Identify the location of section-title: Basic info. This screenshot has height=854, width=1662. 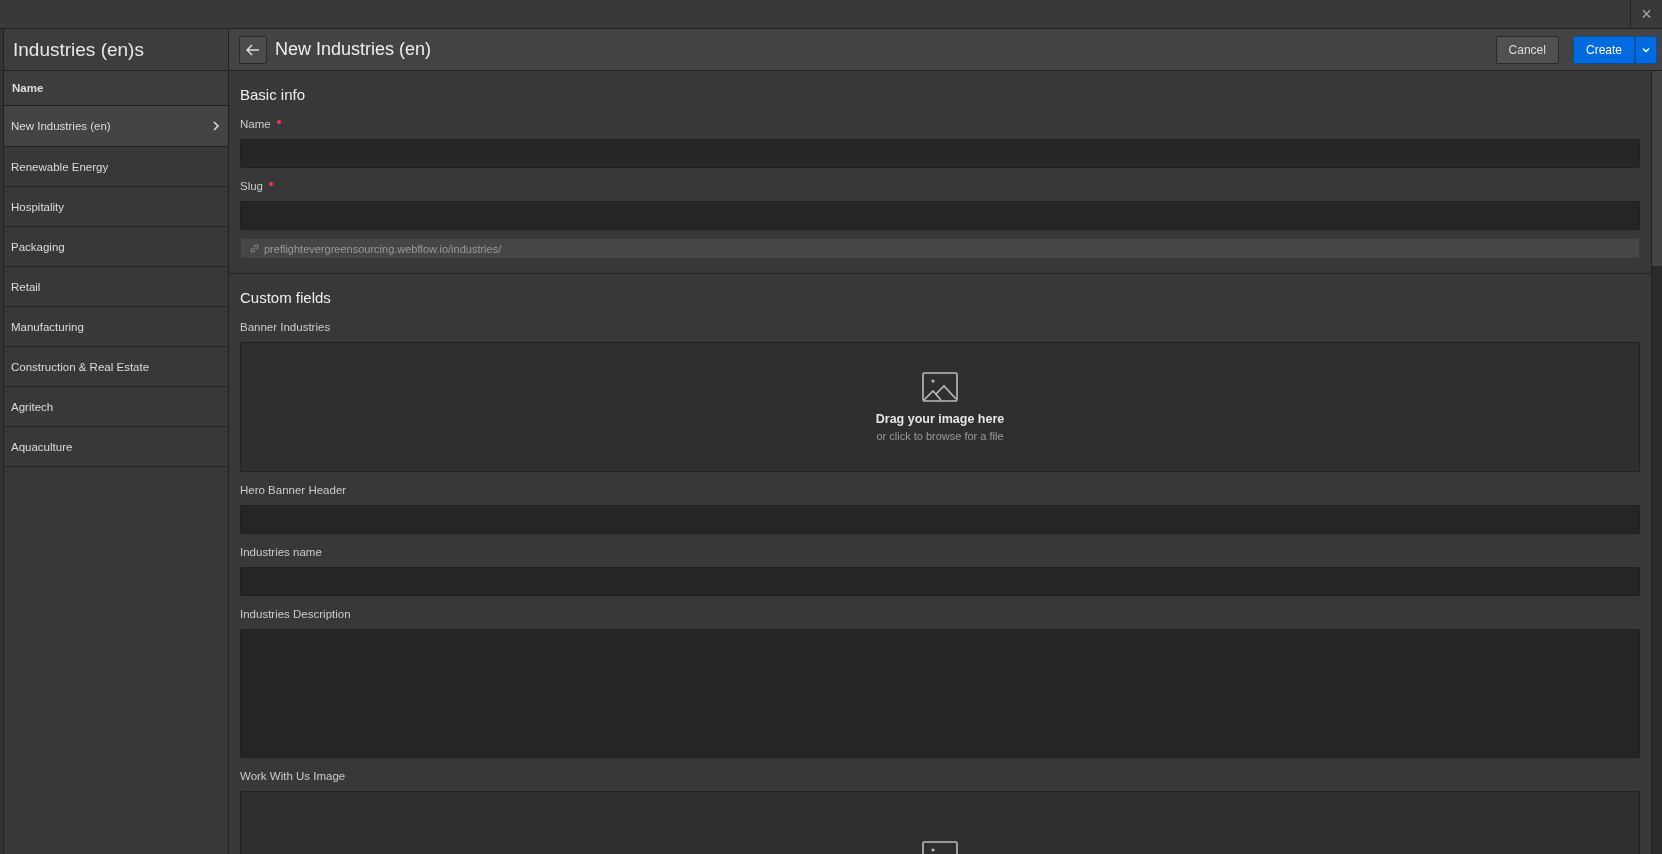
(273, 94).